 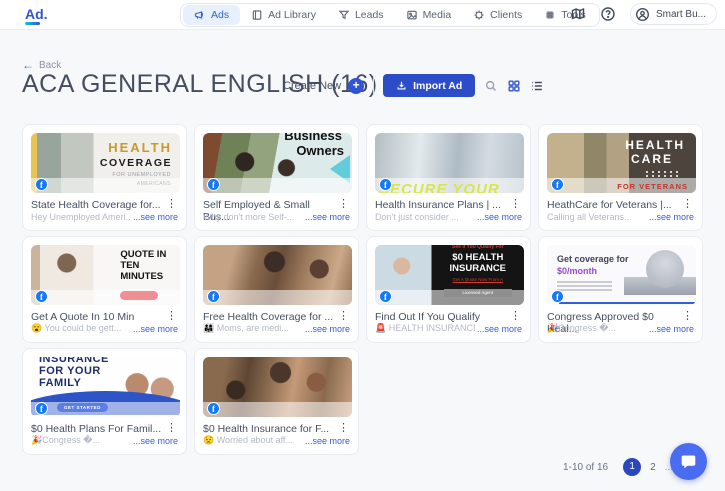 I want to click on ad-thumbnail: QUOTE IN TEN MINUTES f, so click(x=105, y=275).